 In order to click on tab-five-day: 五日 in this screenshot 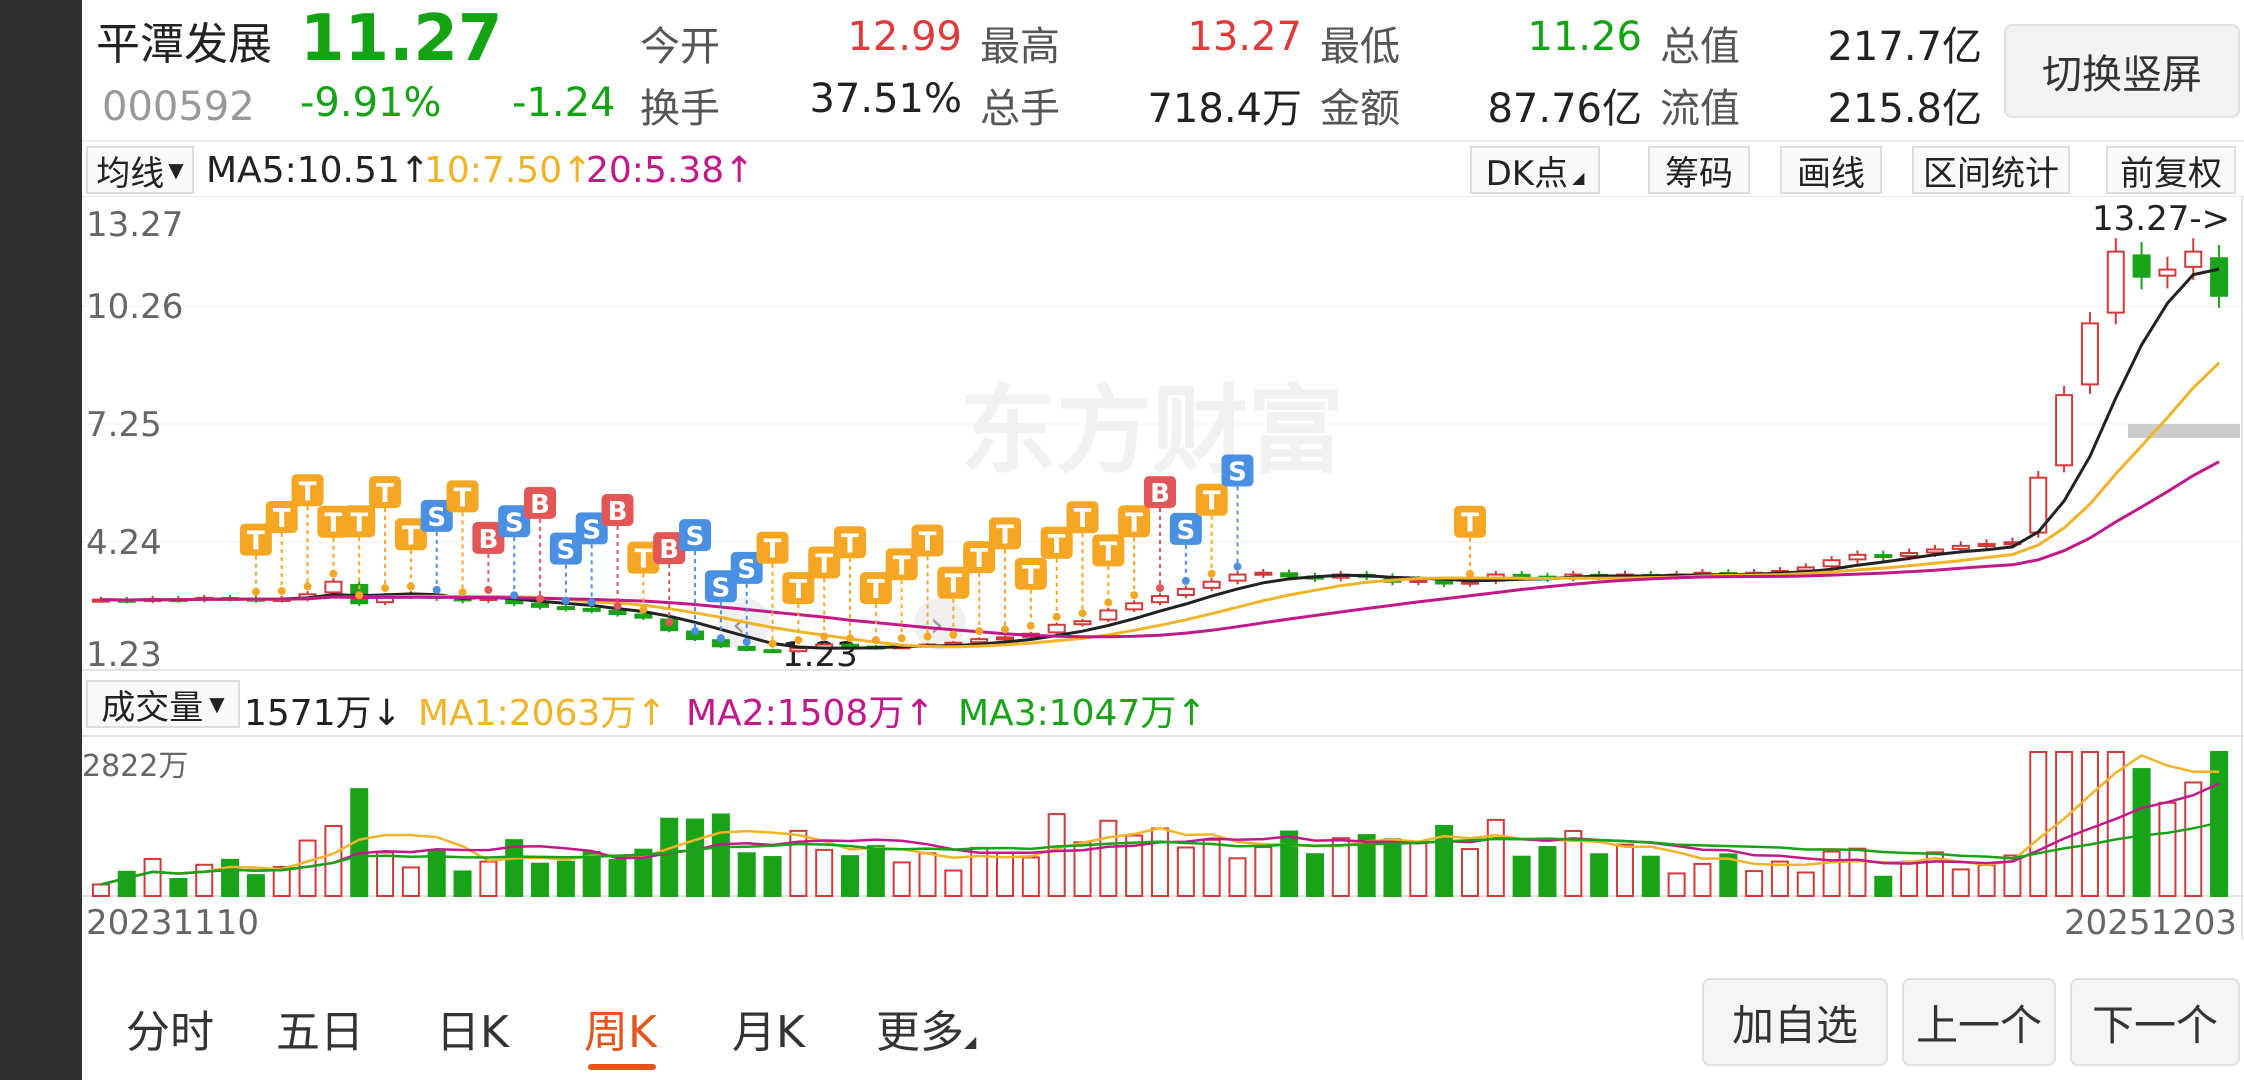, I will do `click(320, 1028)`.